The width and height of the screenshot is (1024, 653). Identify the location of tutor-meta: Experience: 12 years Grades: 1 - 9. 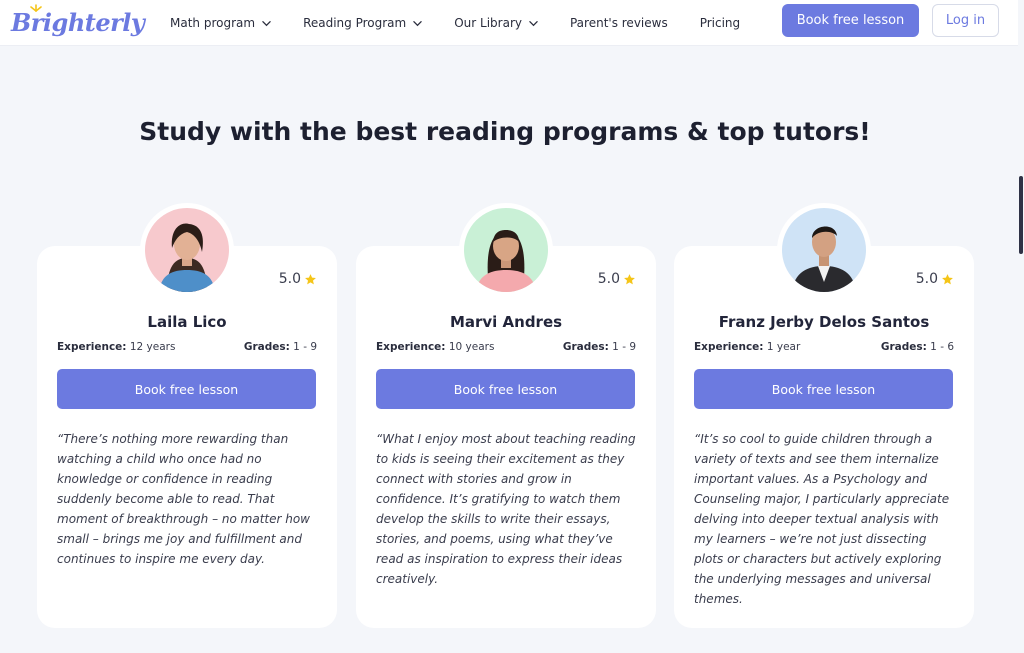
(187, 347).